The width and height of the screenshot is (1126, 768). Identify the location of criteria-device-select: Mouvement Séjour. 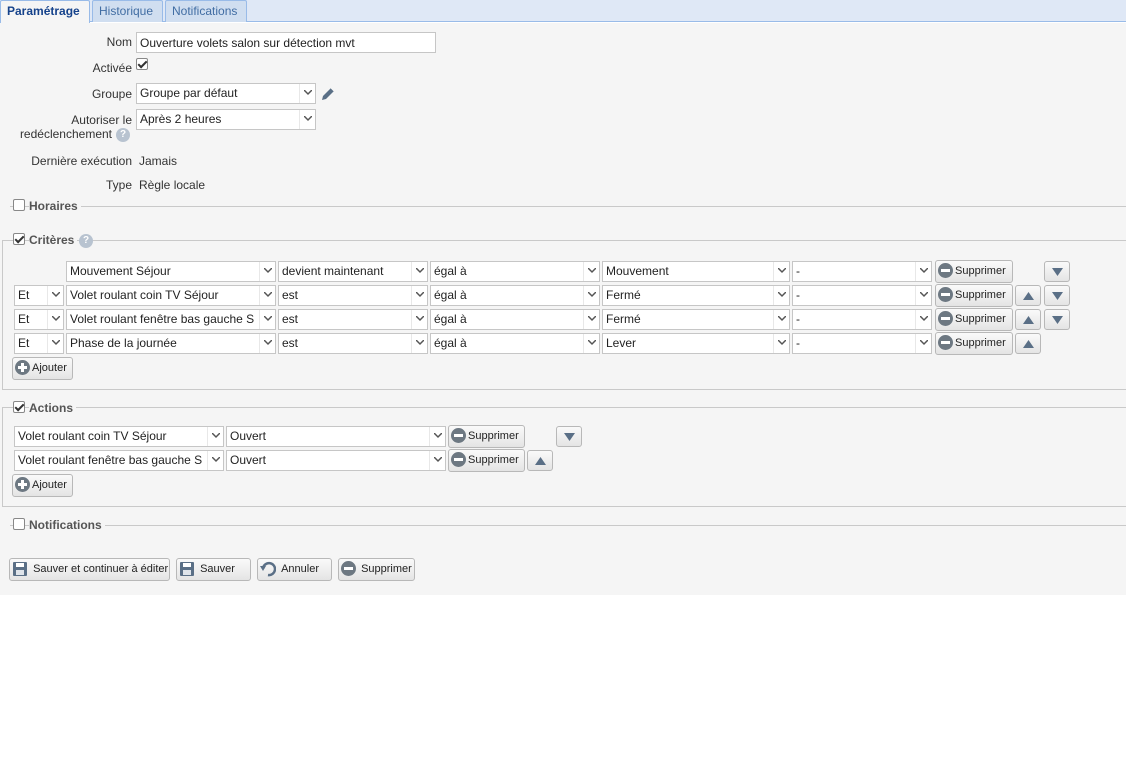
(171, 271).